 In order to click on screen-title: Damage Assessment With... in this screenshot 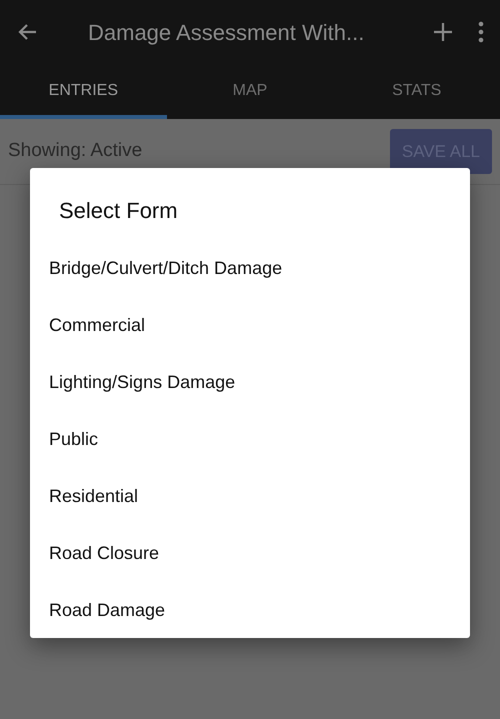, I will do `click(227, 32)`.